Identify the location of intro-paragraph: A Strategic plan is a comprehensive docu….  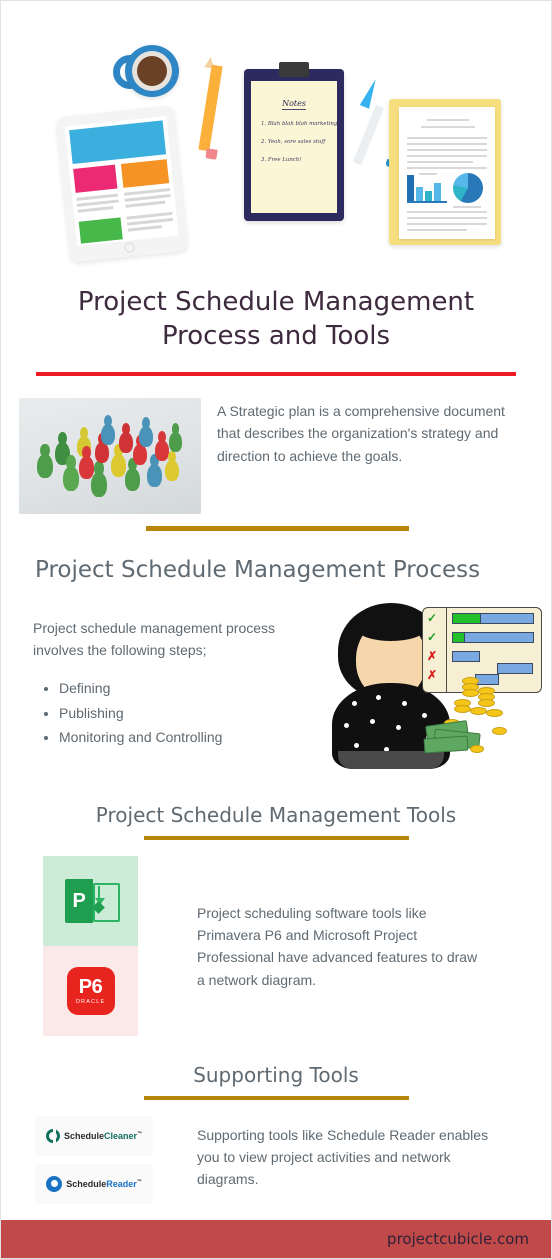
(361, 433).